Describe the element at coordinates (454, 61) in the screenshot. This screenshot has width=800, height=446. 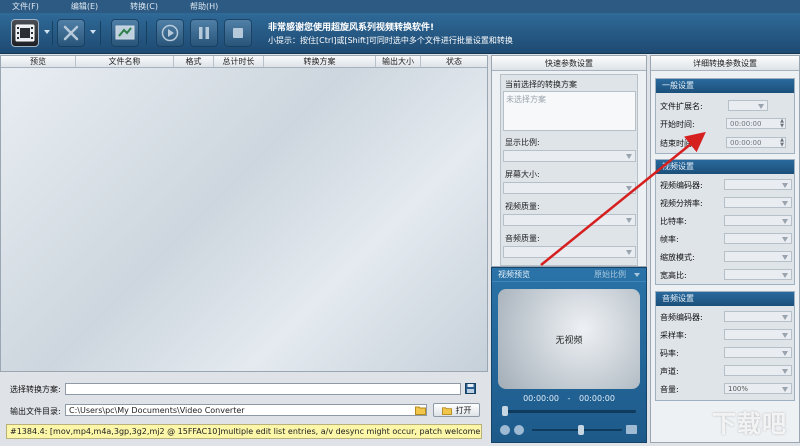
I see `column-status: 状态` at that location.